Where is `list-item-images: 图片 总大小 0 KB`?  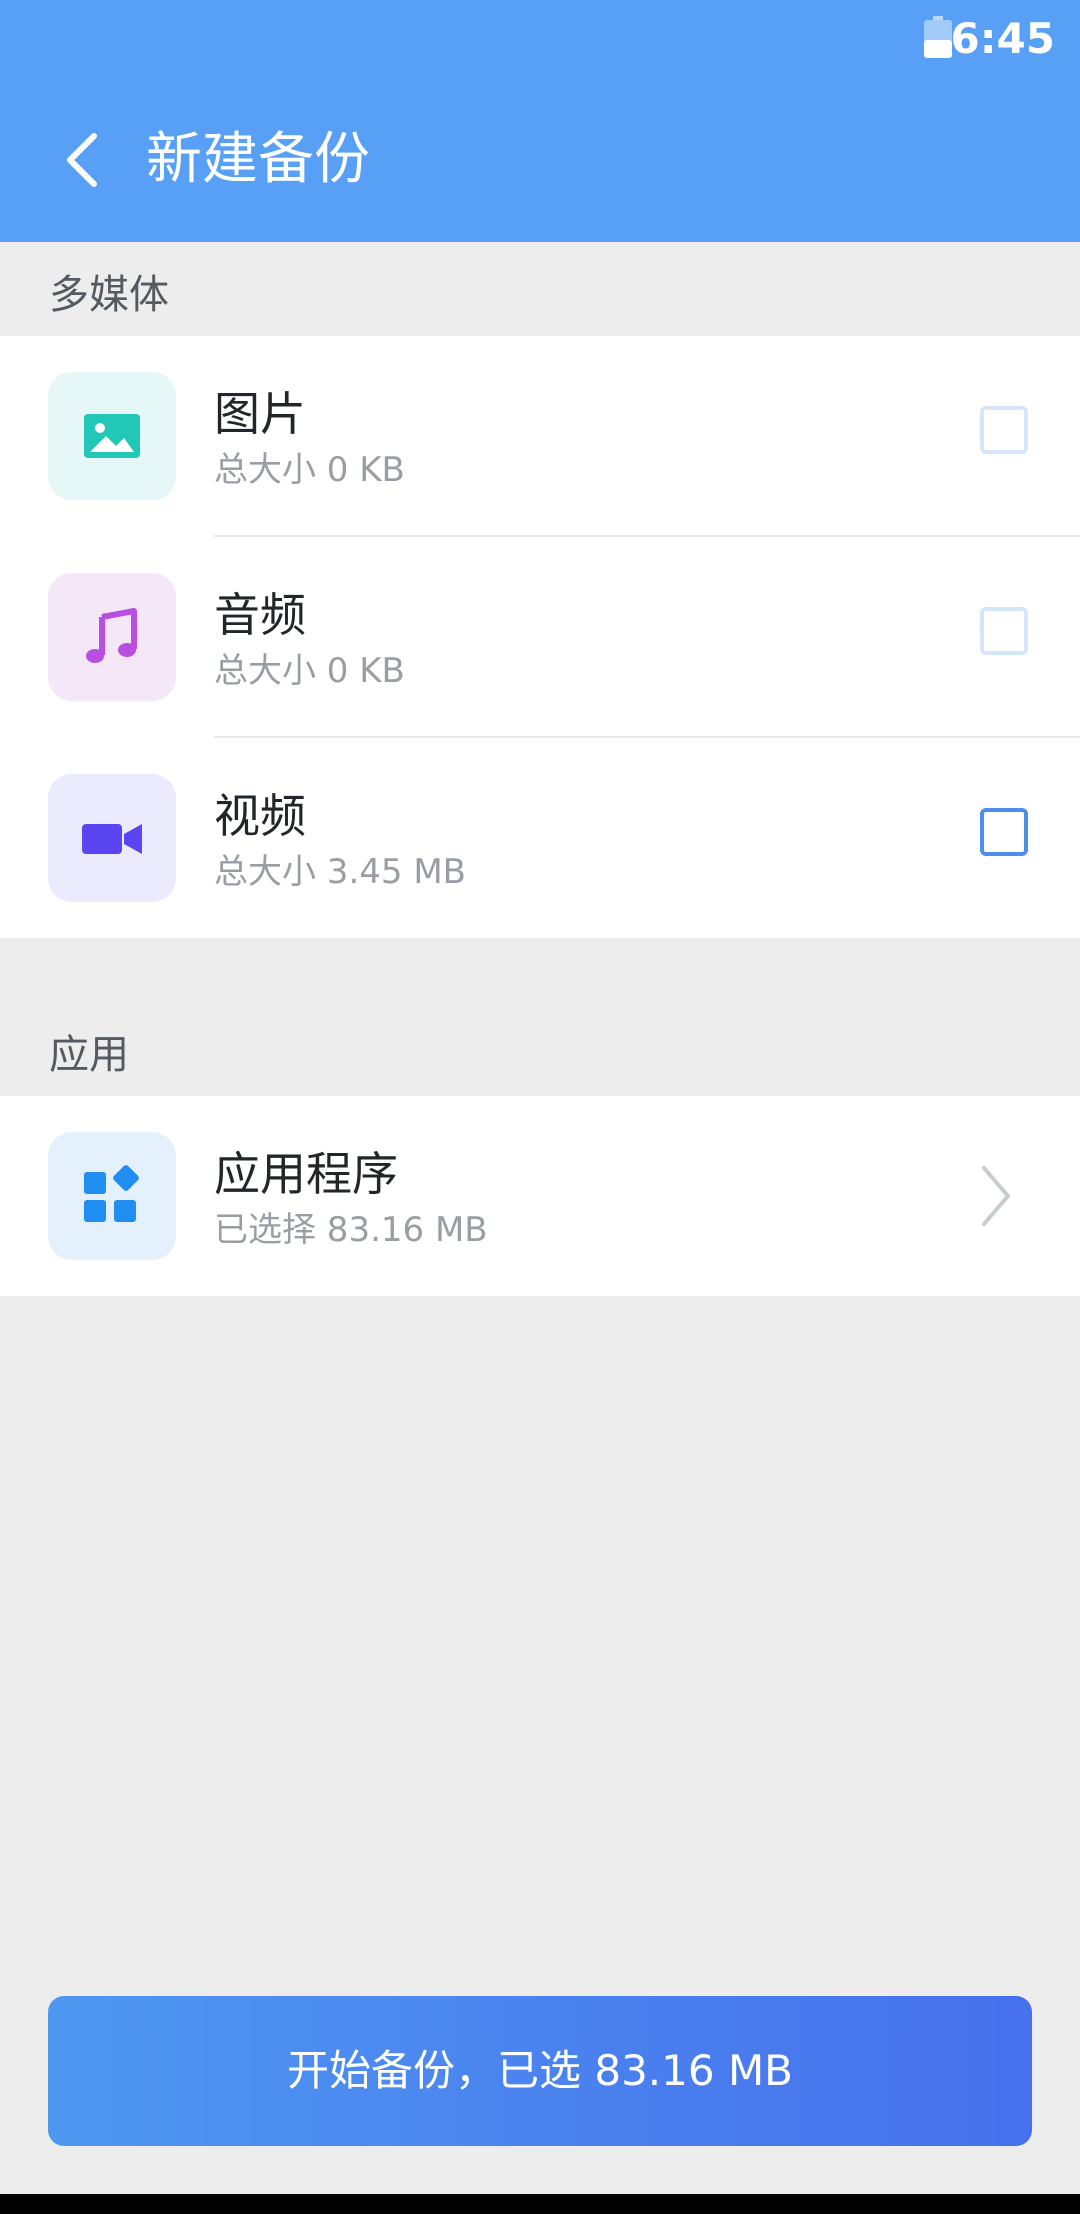
list-item-images: 图片 总大小 0 KB is located at coordinates (540, 436).